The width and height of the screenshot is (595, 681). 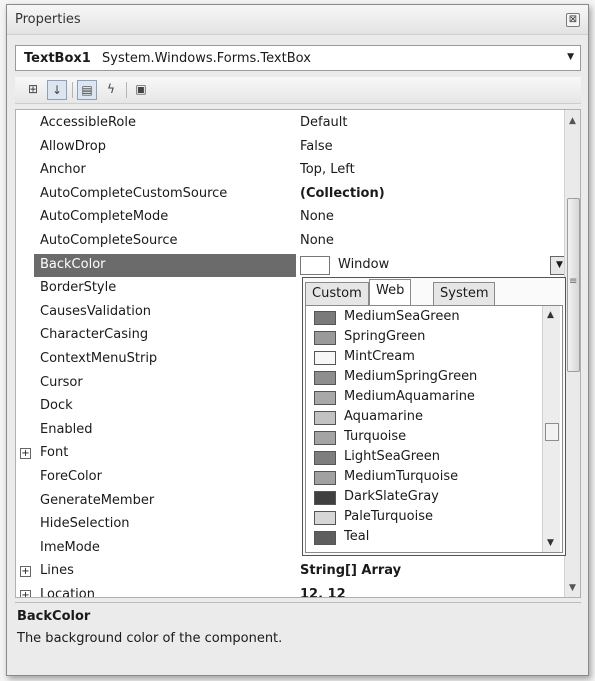 I want to click on property-name: AllowDrop, so click(x=73, y=146).